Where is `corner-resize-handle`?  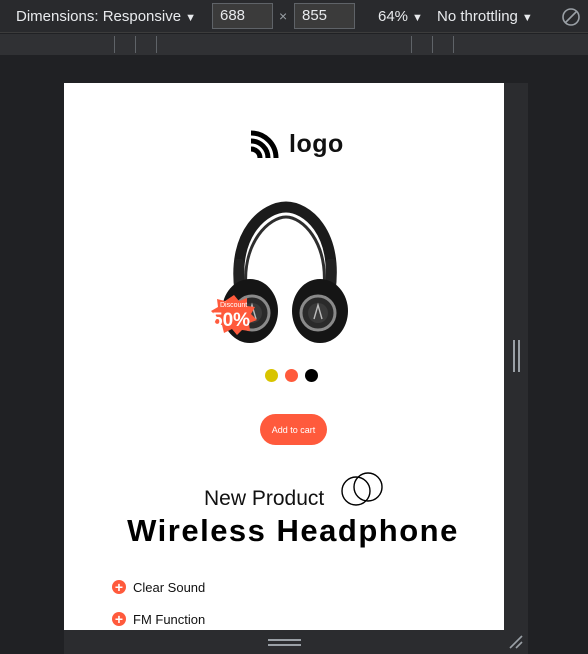 corner-resize-handle is located at coordinates (516, 642).